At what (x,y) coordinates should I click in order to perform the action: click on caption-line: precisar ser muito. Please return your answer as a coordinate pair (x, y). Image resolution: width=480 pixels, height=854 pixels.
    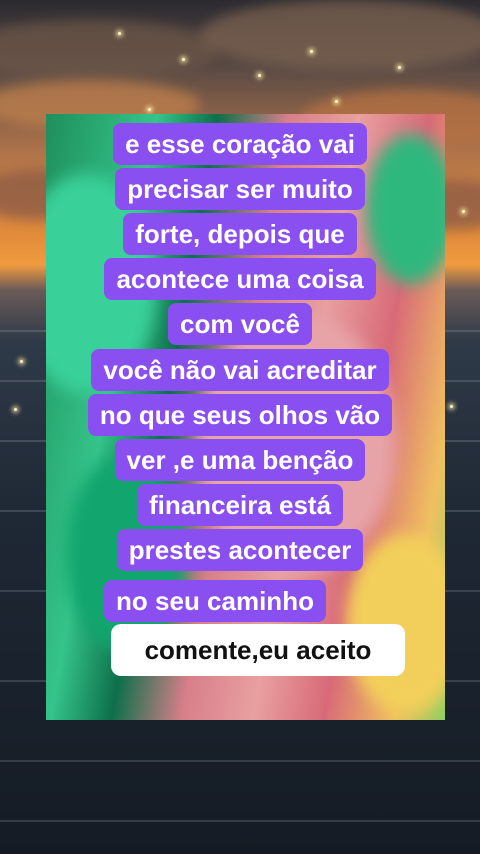
    Looking at the image, I should click on (240, 189).